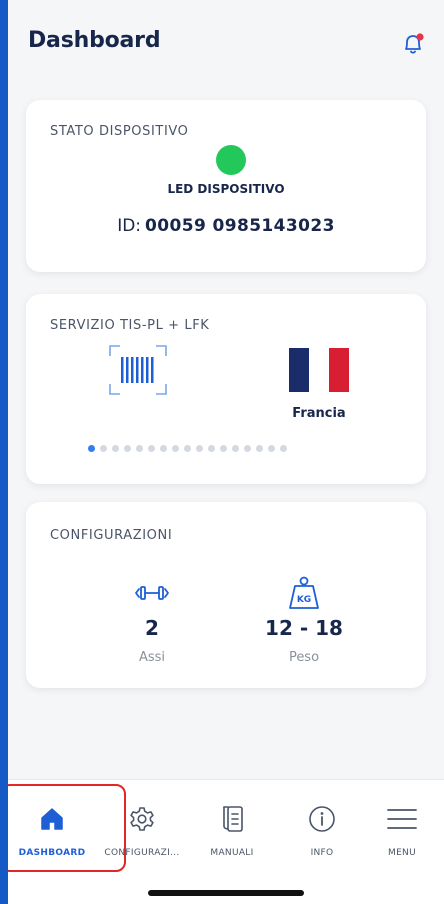  What do you see at coordinates (152, 628) in the screenshot?
I see `axes-value: 2` at bounding box center [152, 628].